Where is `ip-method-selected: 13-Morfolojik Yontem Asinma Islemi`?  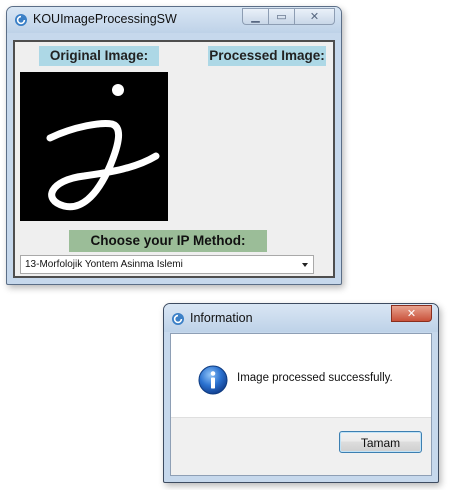 ip-method-selected: 13-Morfolojik Yontem Asinma Islemi is located at coordinates (104, 264).